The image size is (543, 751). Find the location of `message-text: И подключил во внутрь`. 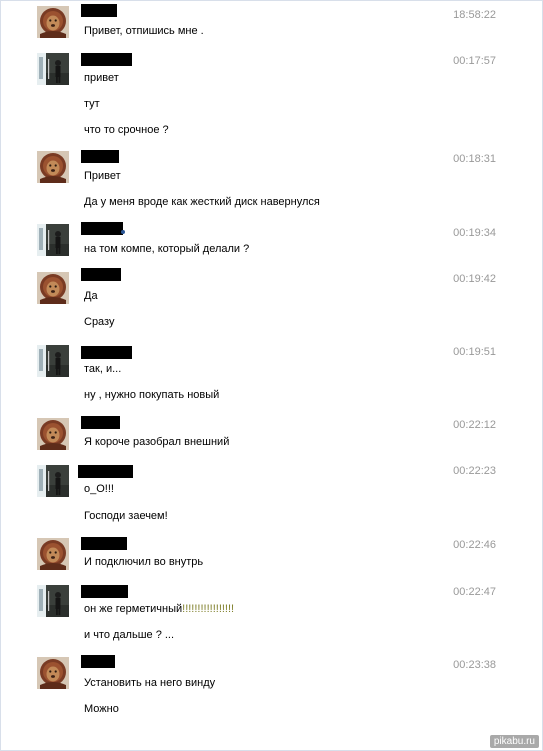

message-text: И подключил во внутрь is located at coordinates (144, 562).